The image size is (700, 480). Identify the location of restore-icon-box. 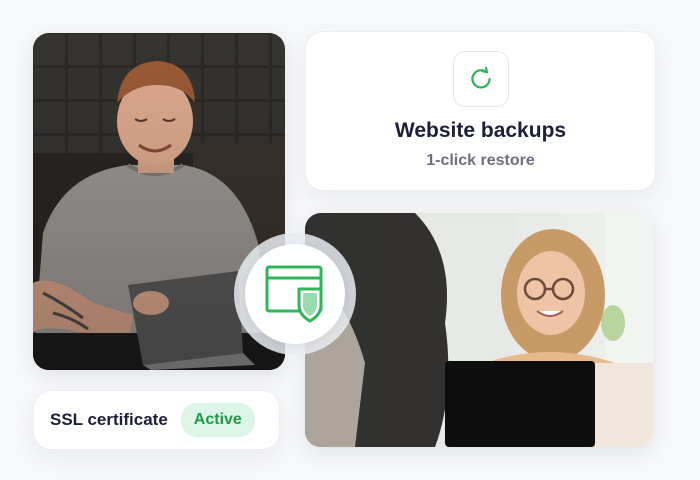
(480, 79).